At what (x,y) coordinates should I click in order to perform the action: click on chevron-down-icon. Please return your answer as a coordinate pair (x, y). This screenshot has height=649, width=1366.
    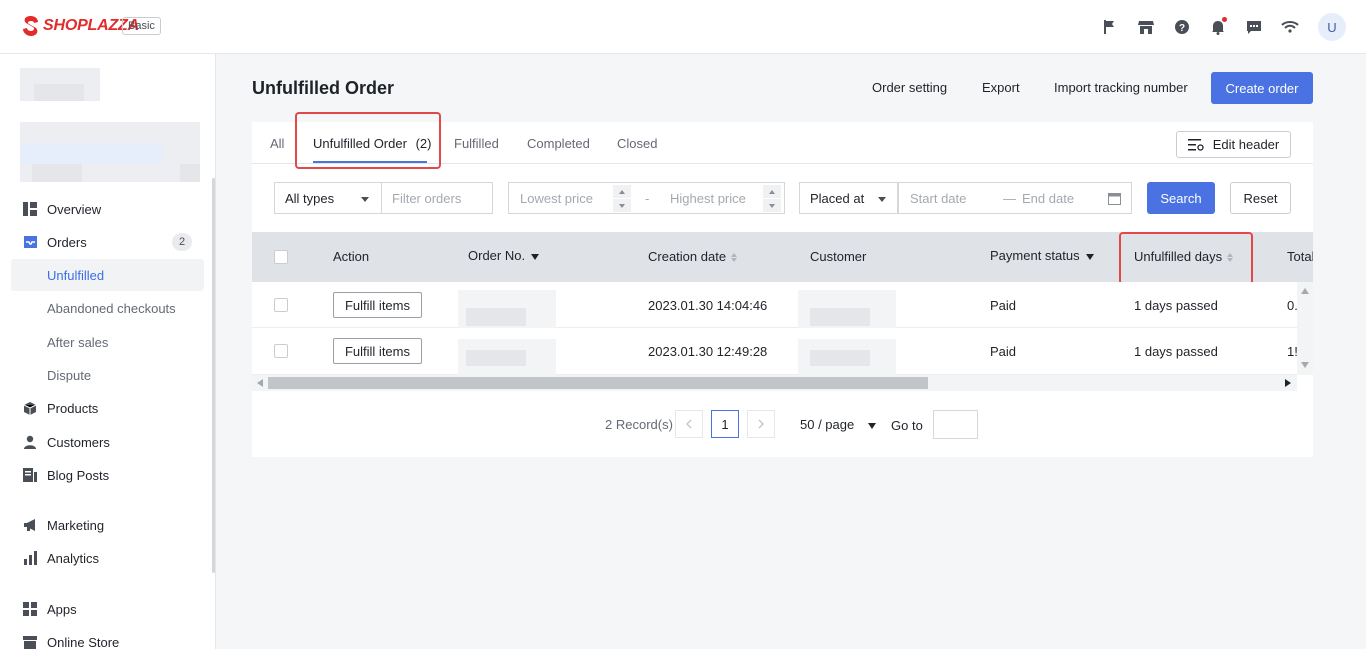
    Looking at the image, I should click on (871, 425).